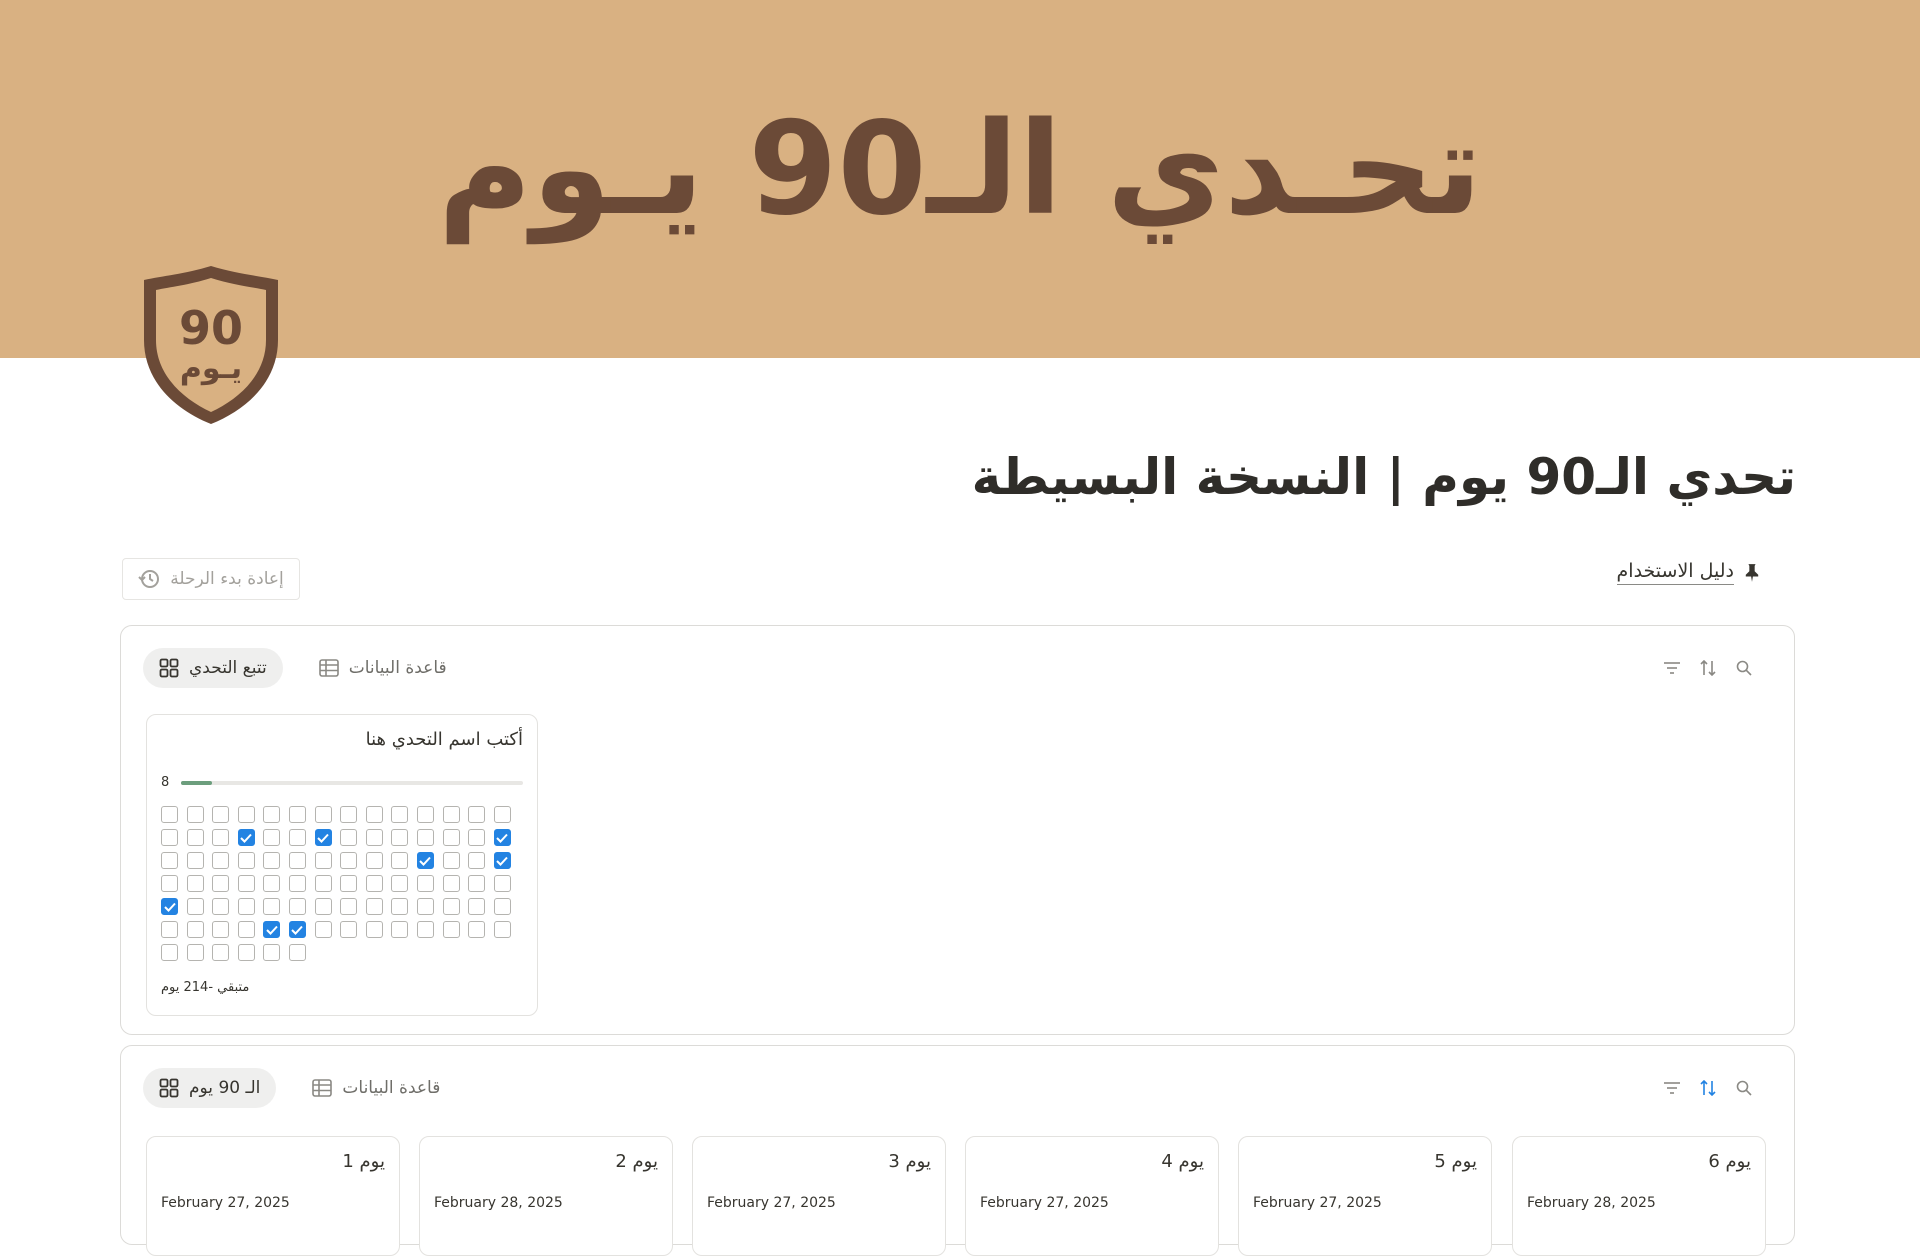  What do you see at coordinates (819, 1196) in the screenshot?
I see `day-card: يوم 3 February 27, 2025` at bounding box center [819, 1196].